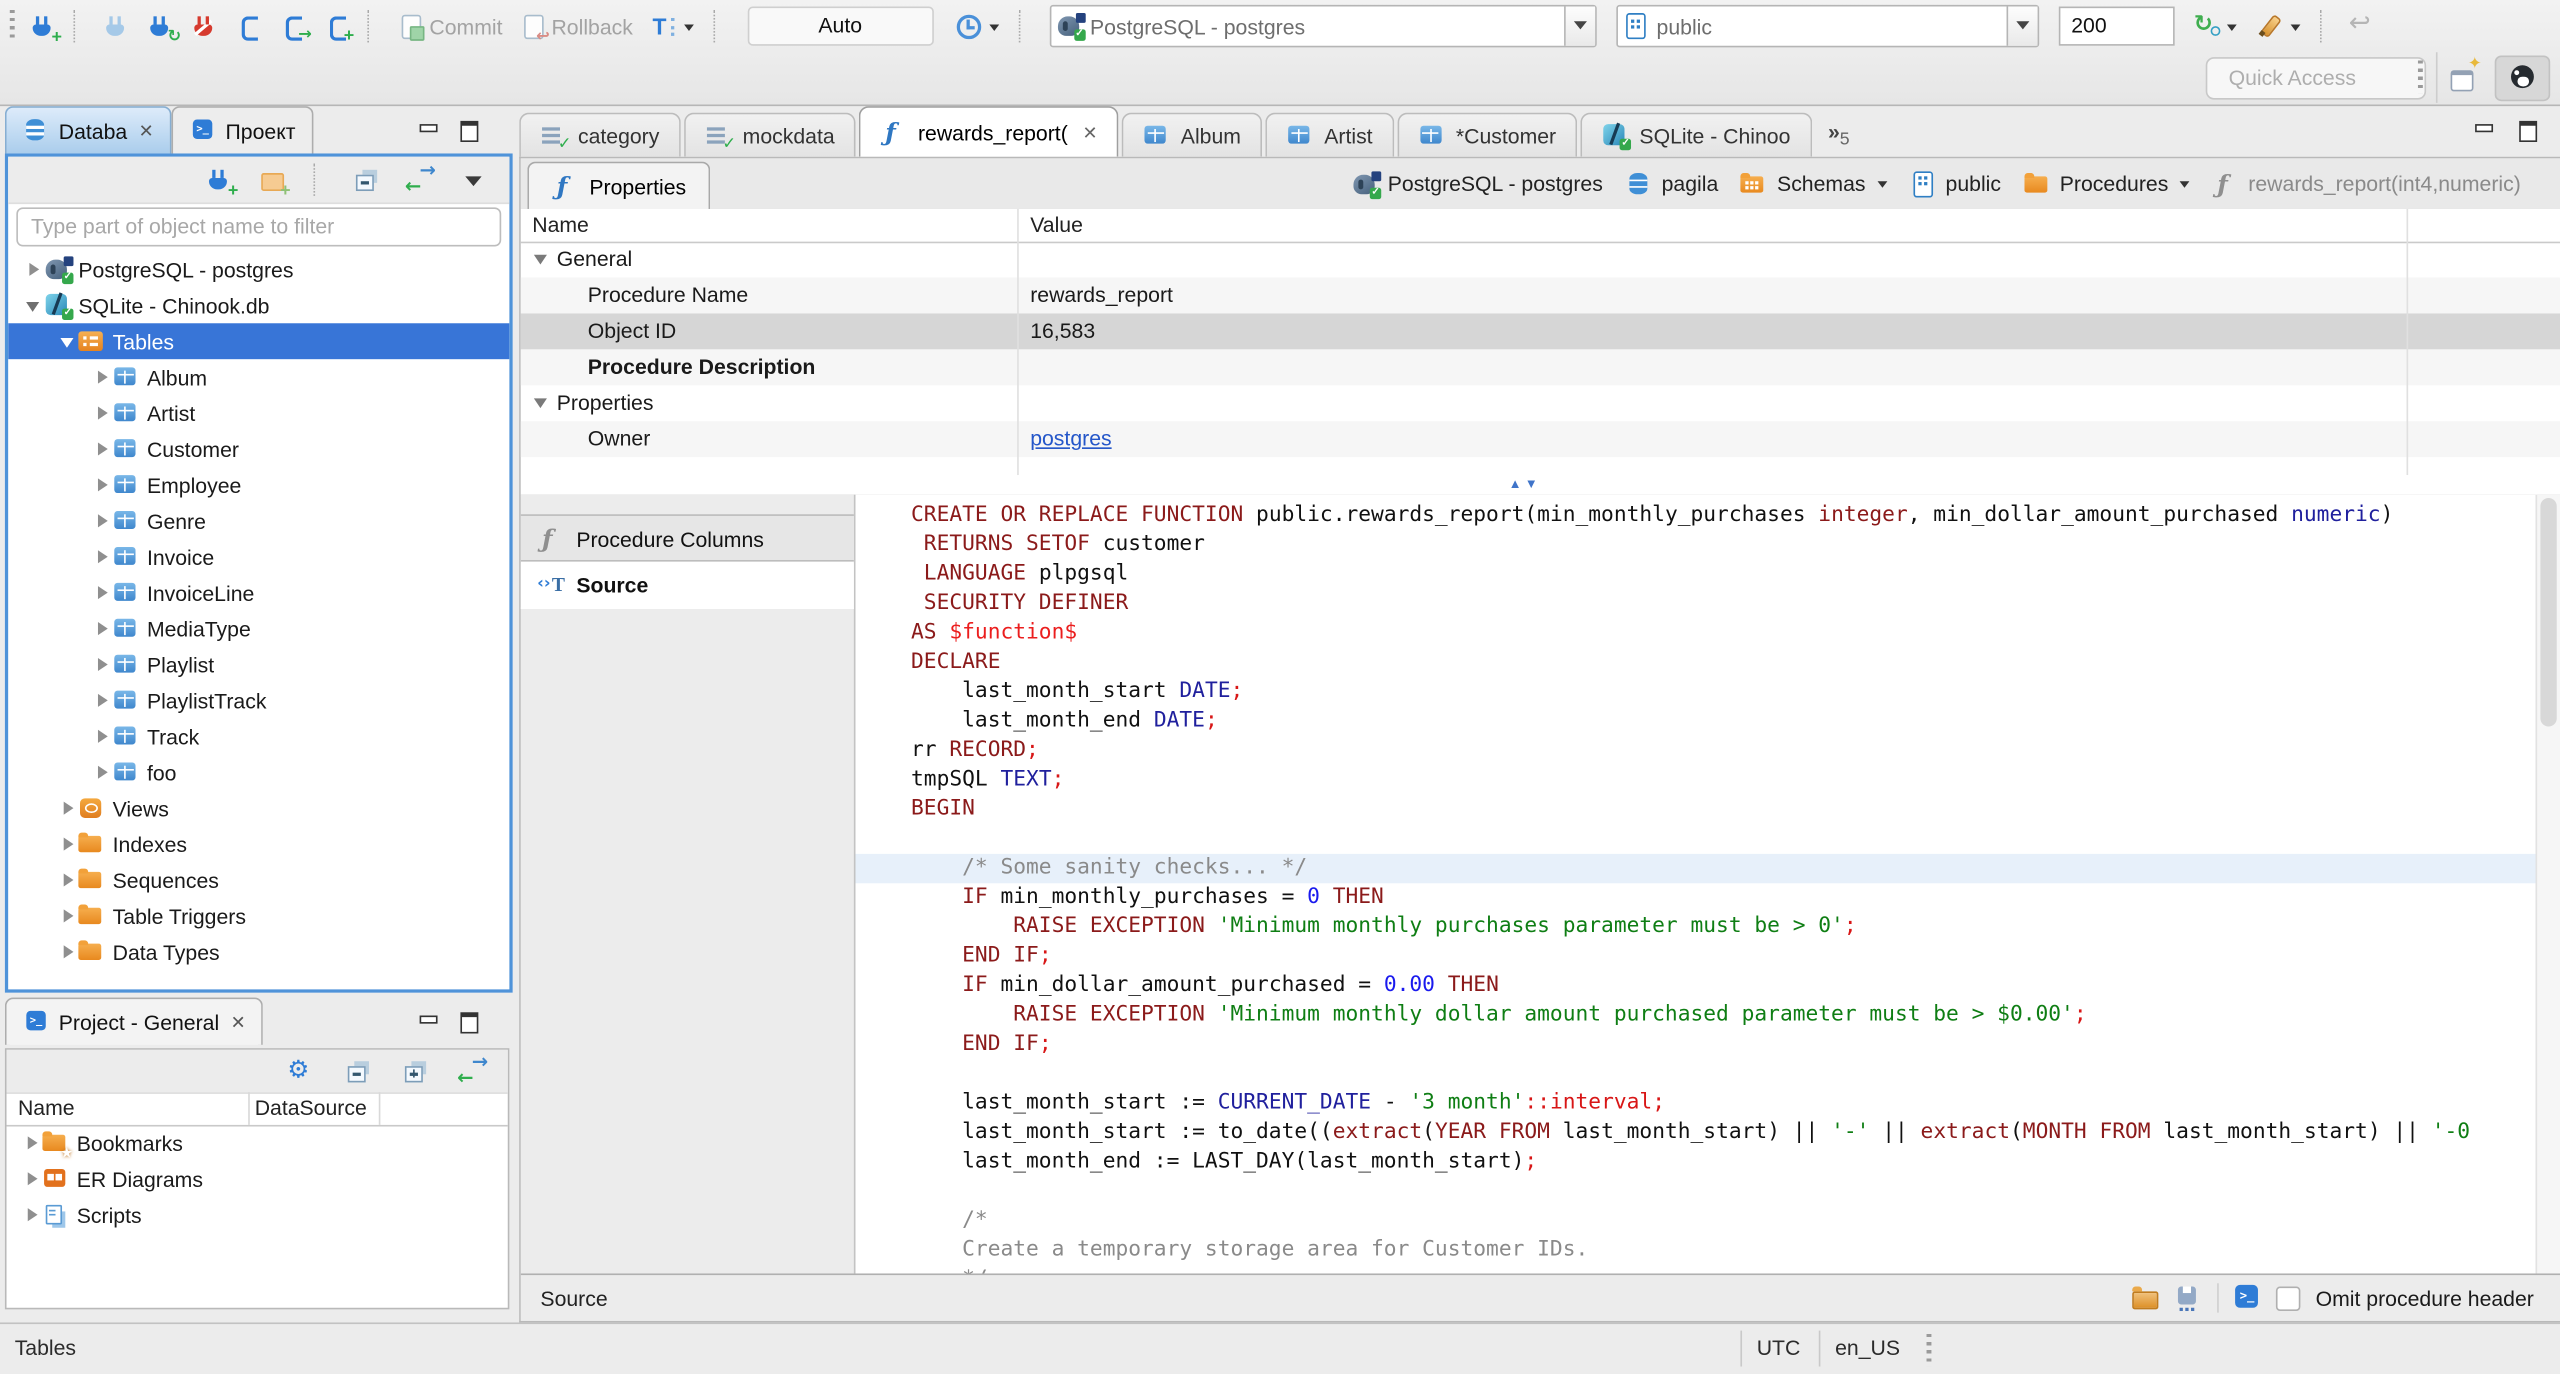 This screenshot has width=2560, height=1374. What do you see at coordinates (258, 916) in the screenshot?
I see `tree-item-table-triggers: Table Triggers` at bounding box center [258, 916].